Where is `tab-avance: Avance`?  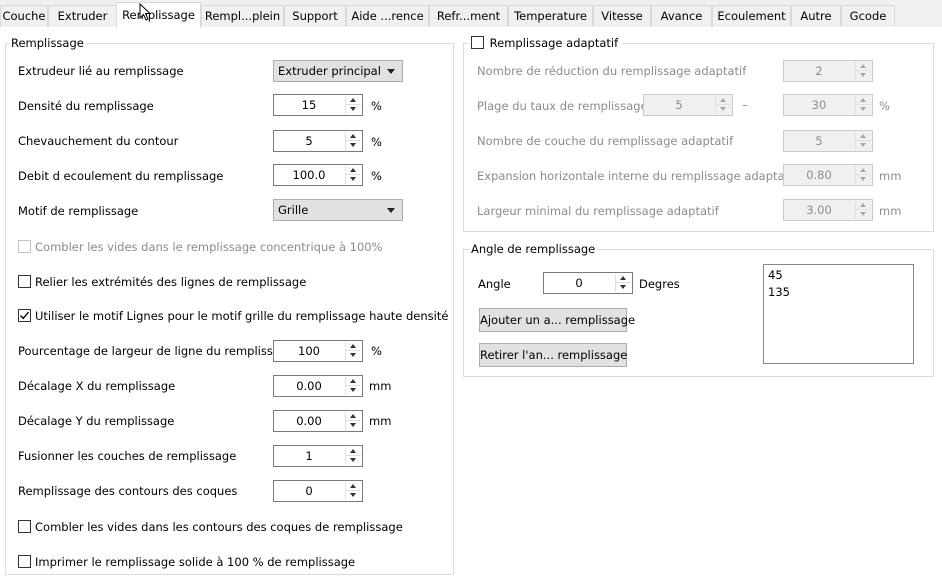 tab-avance: Avance is located at coordinates (681, 15).